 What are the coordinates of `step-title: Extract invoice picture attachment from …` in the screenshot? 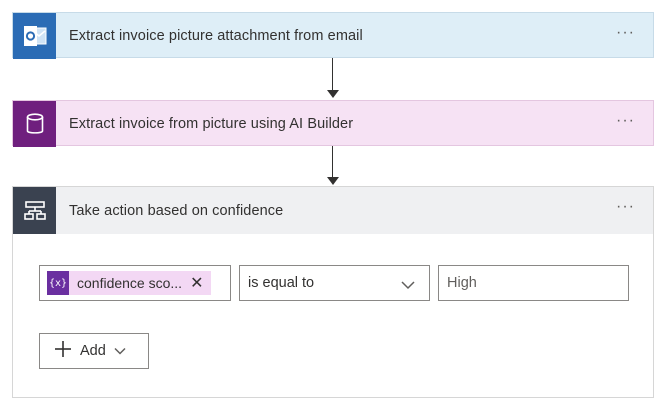 It's located at (216, 36).